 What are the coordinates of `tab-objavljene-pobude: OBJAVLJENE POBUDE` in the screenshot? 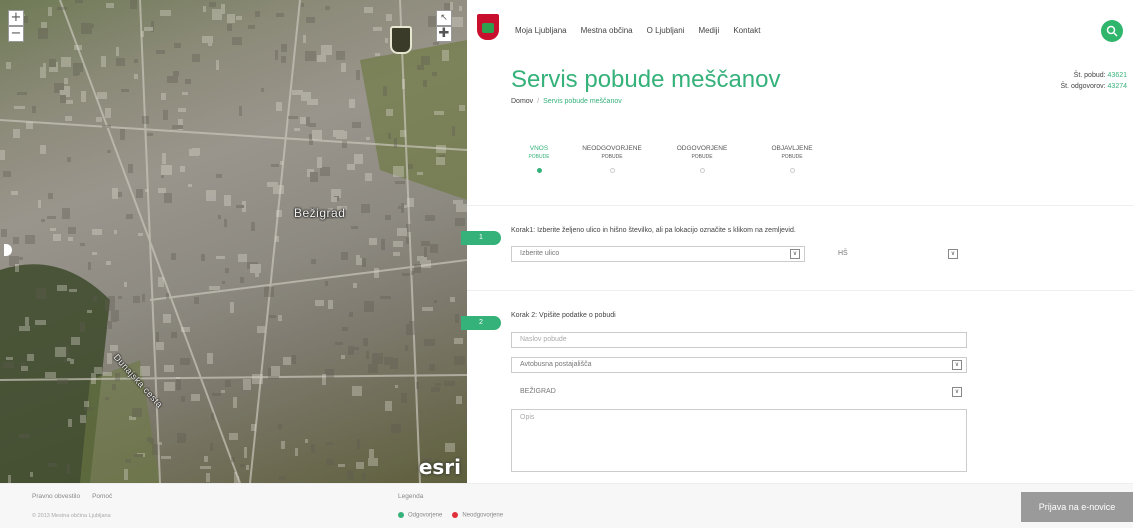 It's located at (792, 158).